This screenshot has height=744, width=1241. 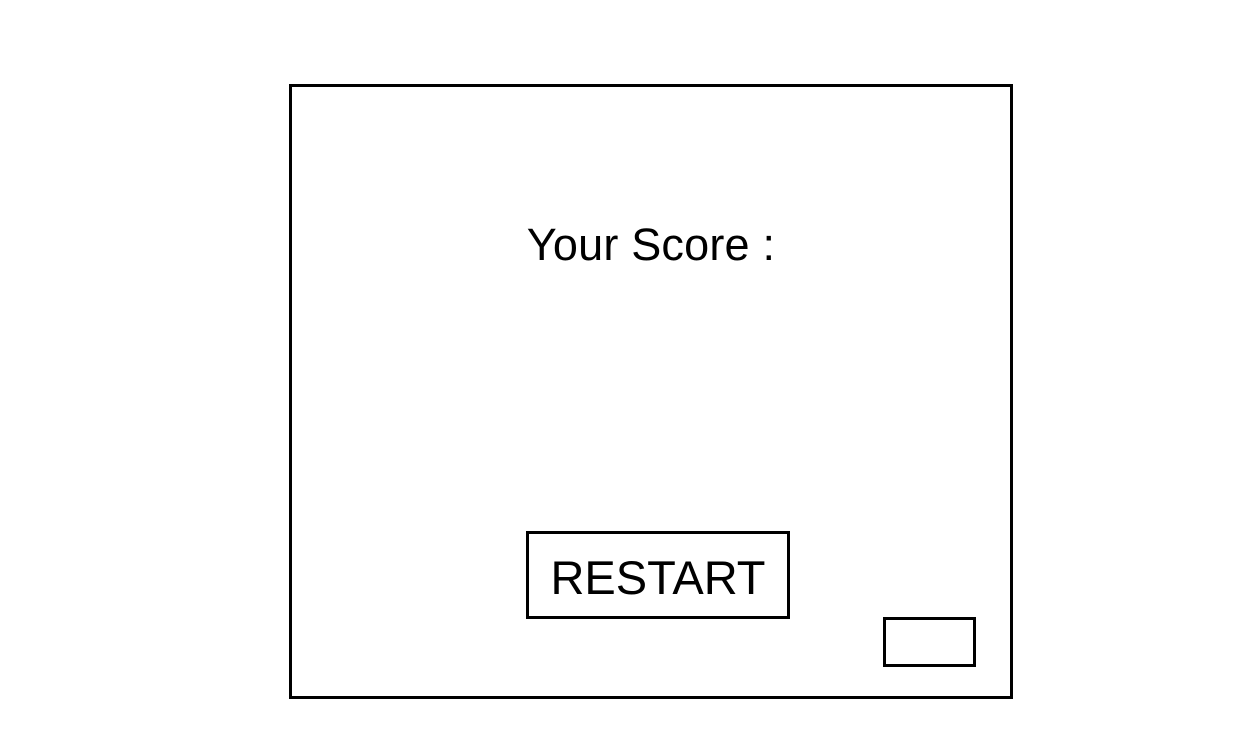 What do you see at coordinates (651, 244) in the screenshot?
I see `score-label: Your Score :` at bounding box center [651, 244].